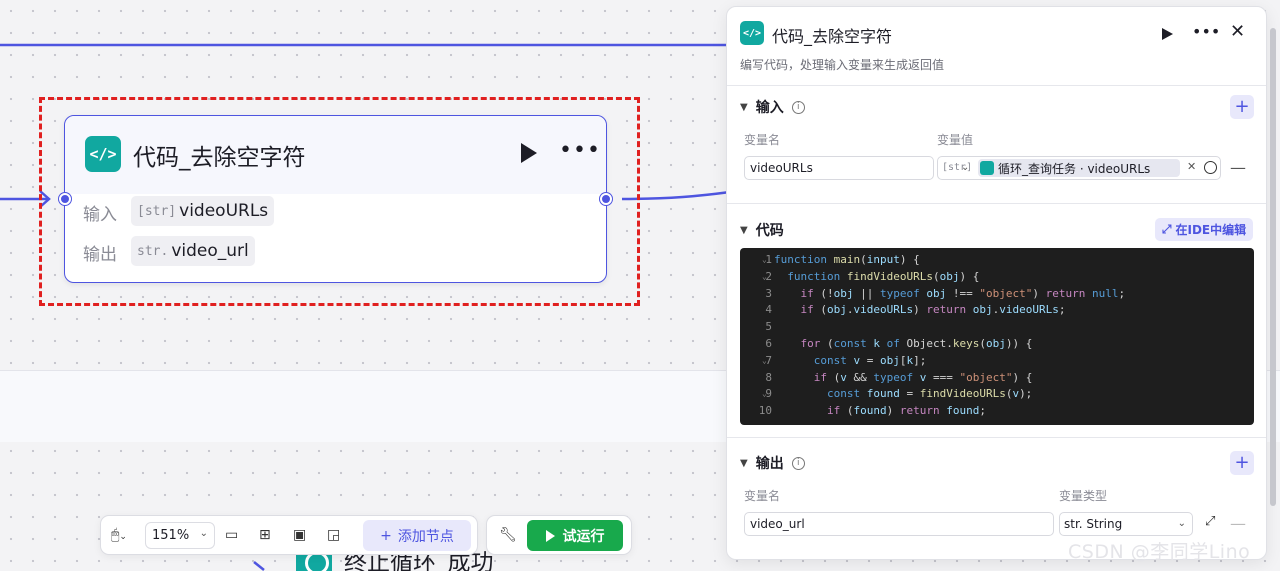 The height and width of the screenshot is (571, 1280). Describe the element at coordinates (762, 140) in the screenshot. I see `input-col-name: 变量名` at that location.